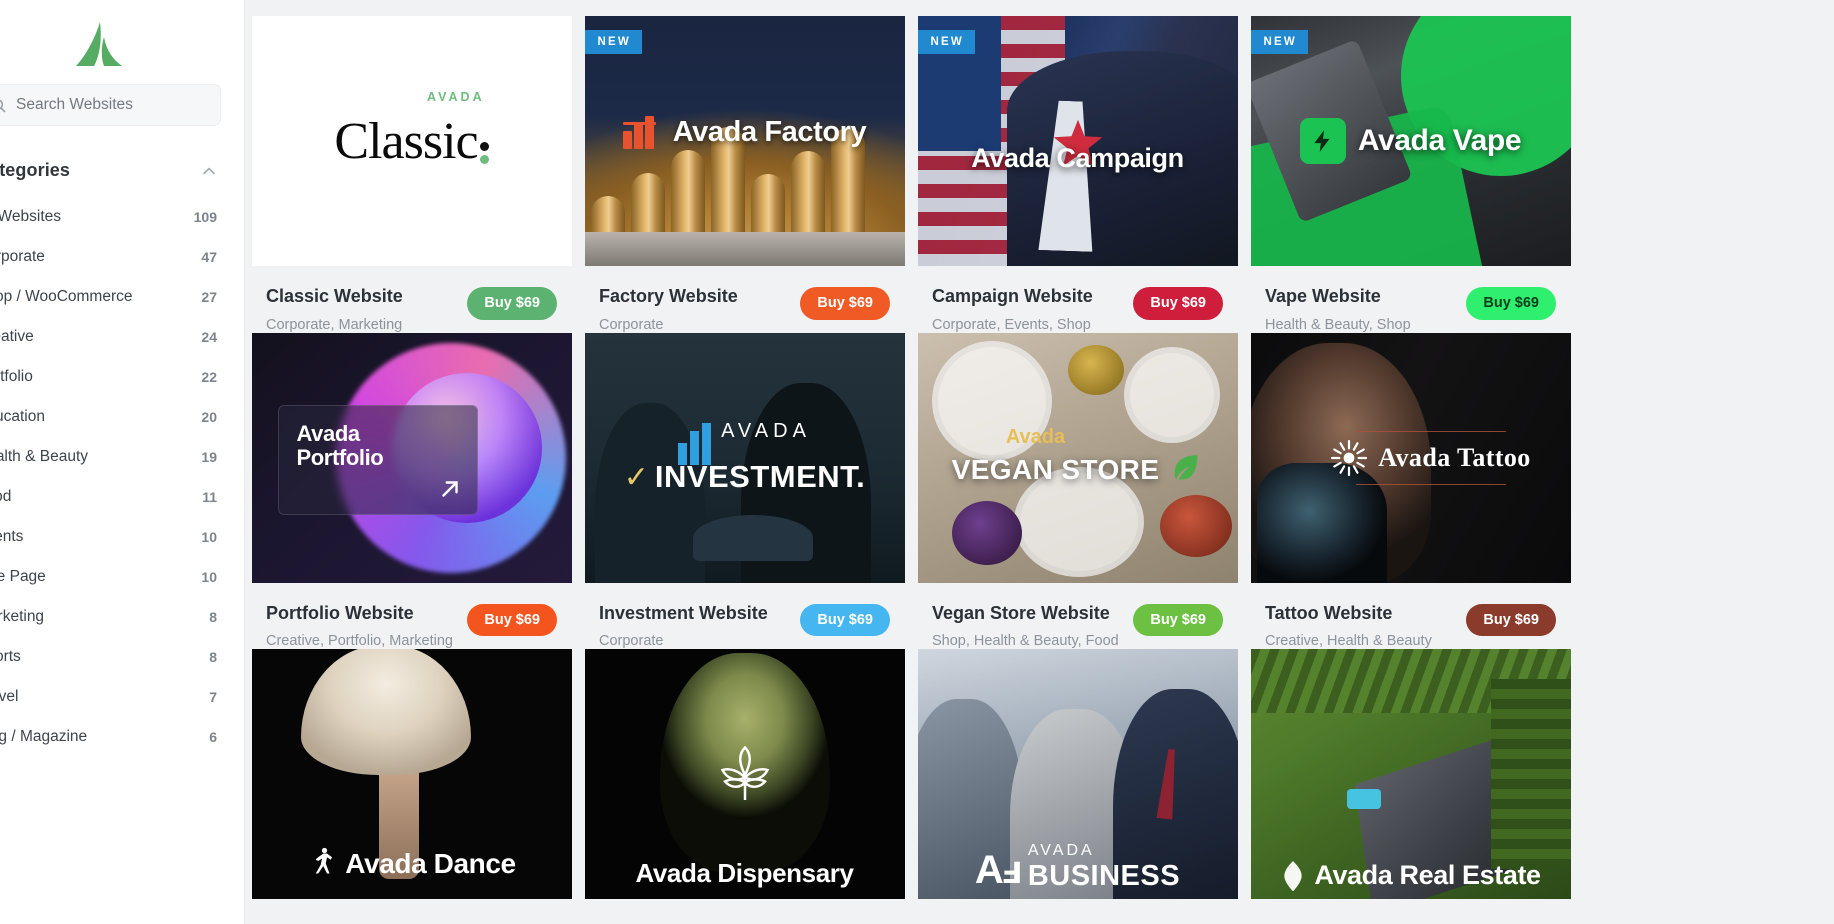 The width and height of the screenshot is (1834, 924). What do you see at coordinates (1322, 141) in the screenshot?
I see `bolt-icon` at bounding box center [1322, 141].